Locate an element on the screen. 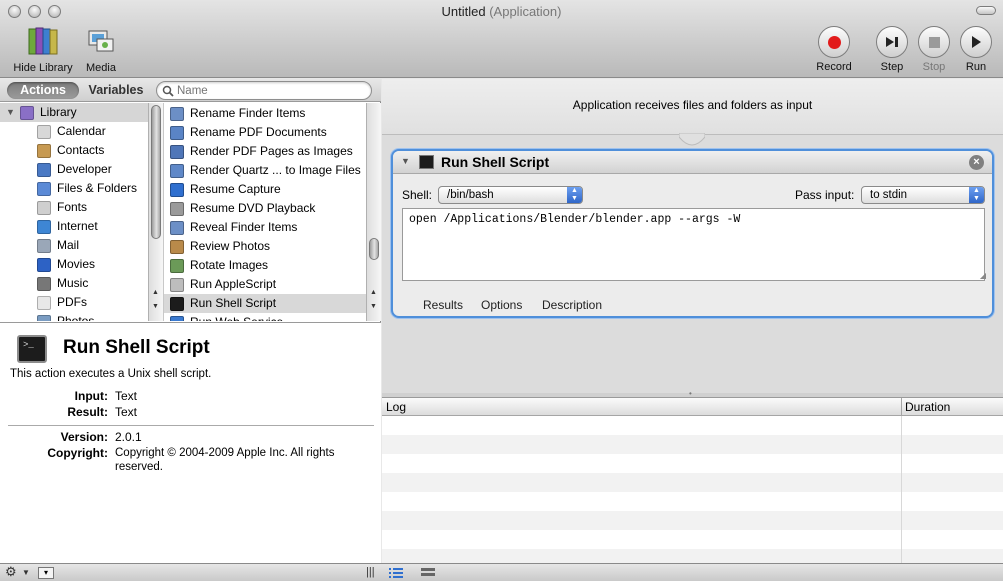  library-category-5: Internet is located at coordinates (74, 226).